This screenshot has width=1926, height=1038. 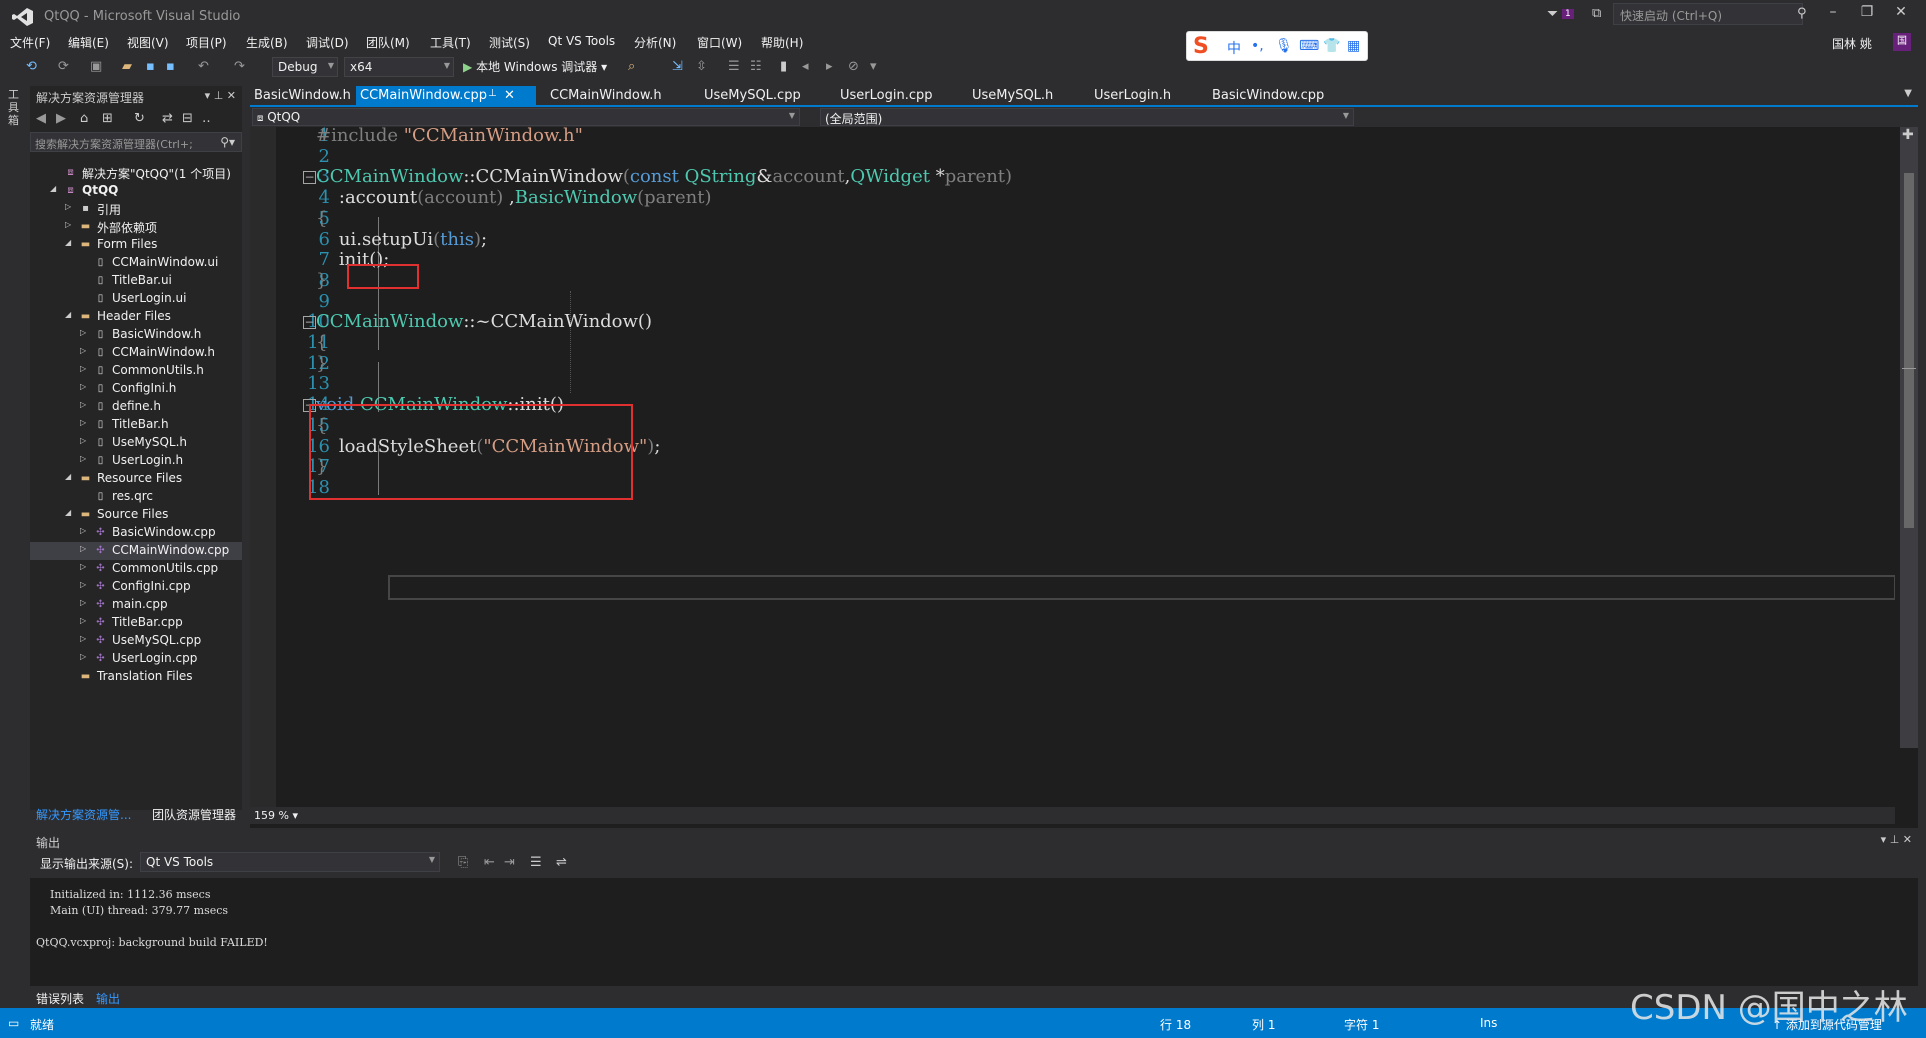 I want to click on menu-file: 文件(F), so click(x=30, y=42).